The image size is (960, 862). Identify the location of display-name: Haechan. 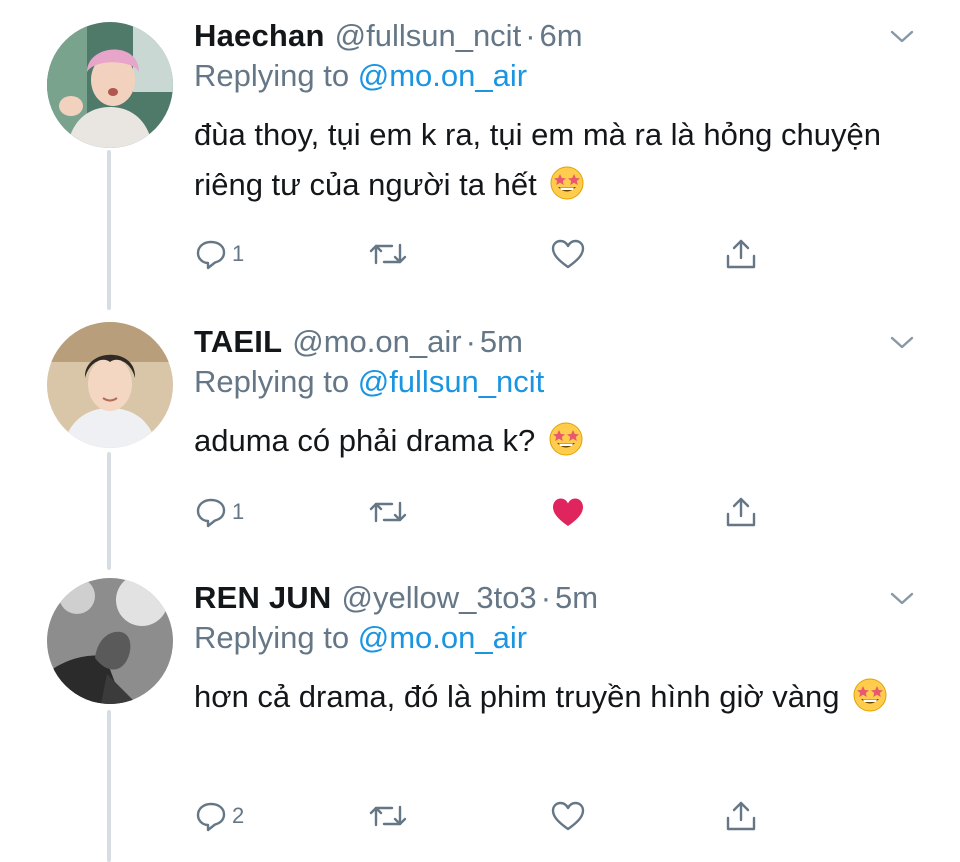
(259, 36).